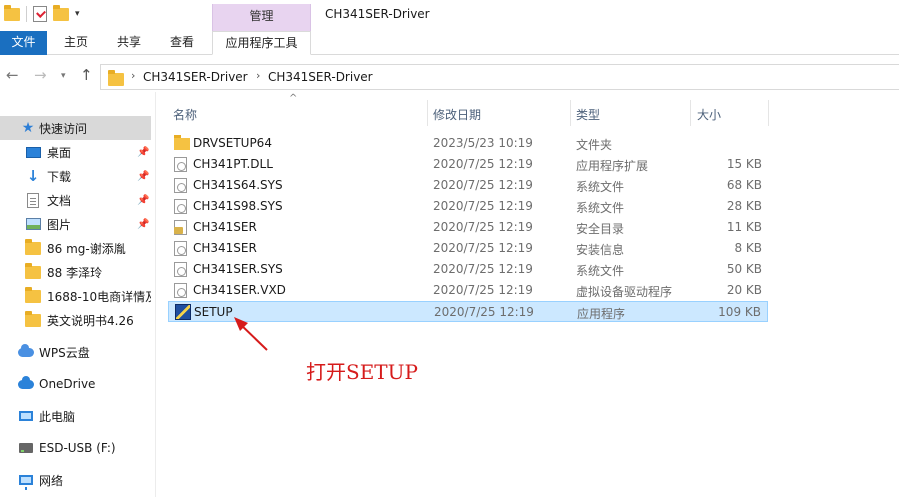 The image size is (899, 497). I want to click on file-row-ch341ser-sys: CH341SER.SYS 2020/7/25 12:19 系统文件 50 KB, so click(468, 269).